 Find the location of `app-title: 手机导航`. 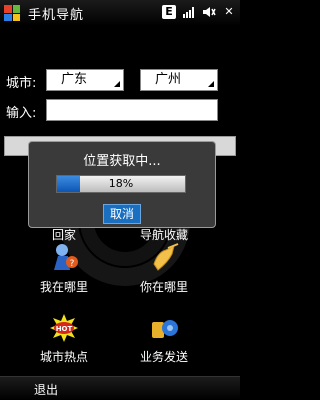

app-title: 手机导航 is located at coordinates (56, 15).